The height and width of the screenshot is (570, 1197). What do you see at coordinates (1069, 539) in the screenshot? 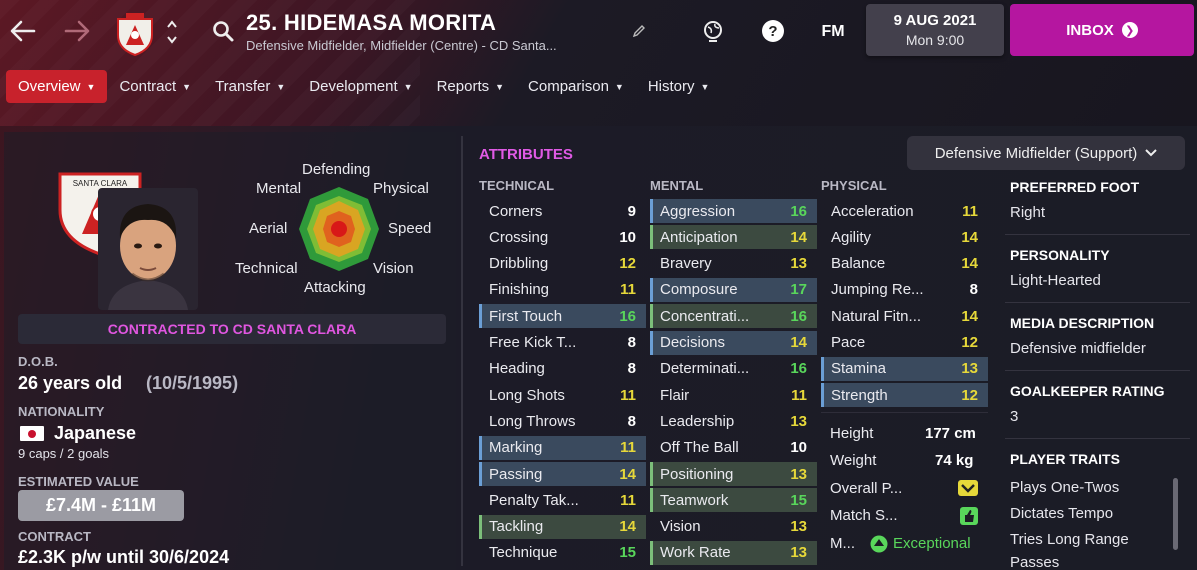
I see `player-trait: Tries Long Range` at bounding box center [1069, 539].